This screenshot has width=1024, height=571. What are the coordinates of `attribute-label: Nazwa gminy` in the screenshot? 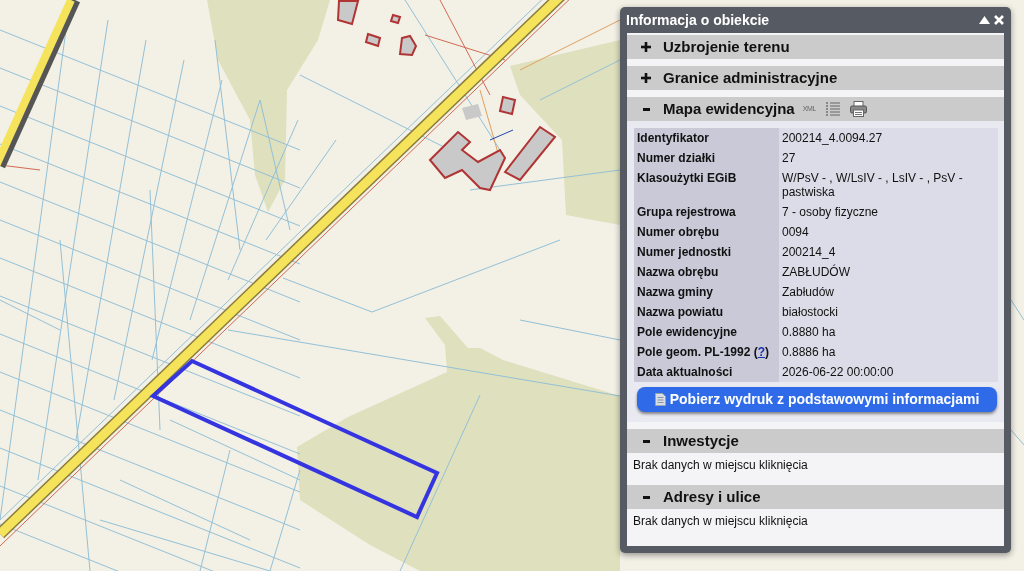 It's located at (706, 292).